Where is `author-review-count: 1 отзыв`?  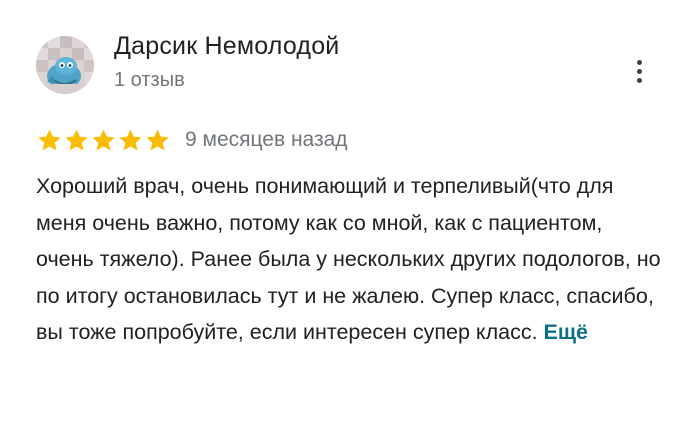 author-review-count: 1 отзыв is located at coordinates (149, 80).